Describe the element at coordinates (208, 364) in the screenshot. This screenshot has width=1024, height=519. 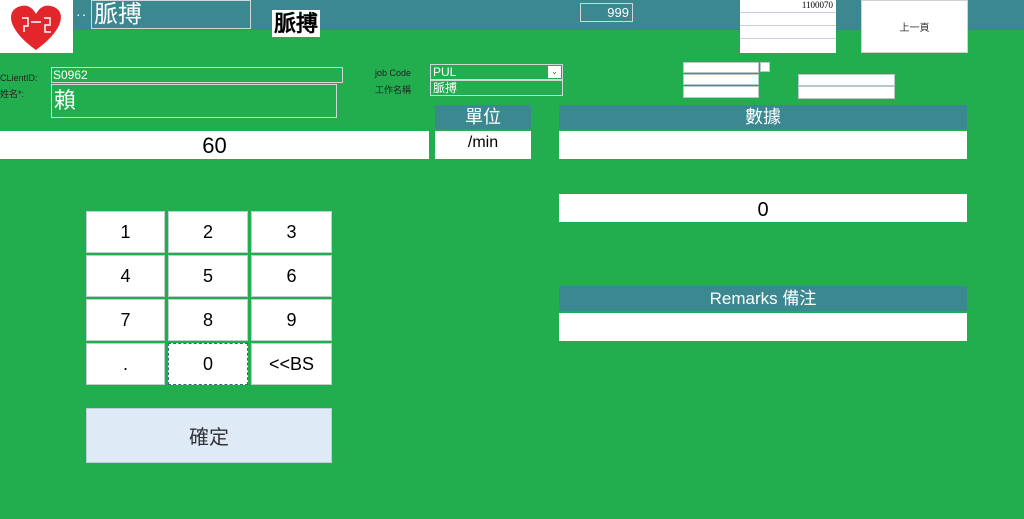
I see `key-0: 0` at that location.